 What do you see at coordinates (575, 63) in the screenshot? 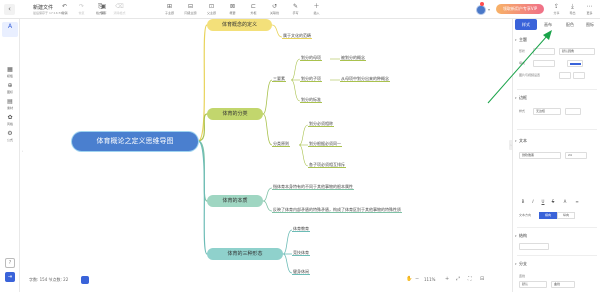
I see `fill-color-swatch` at bounding box center [575, 63].